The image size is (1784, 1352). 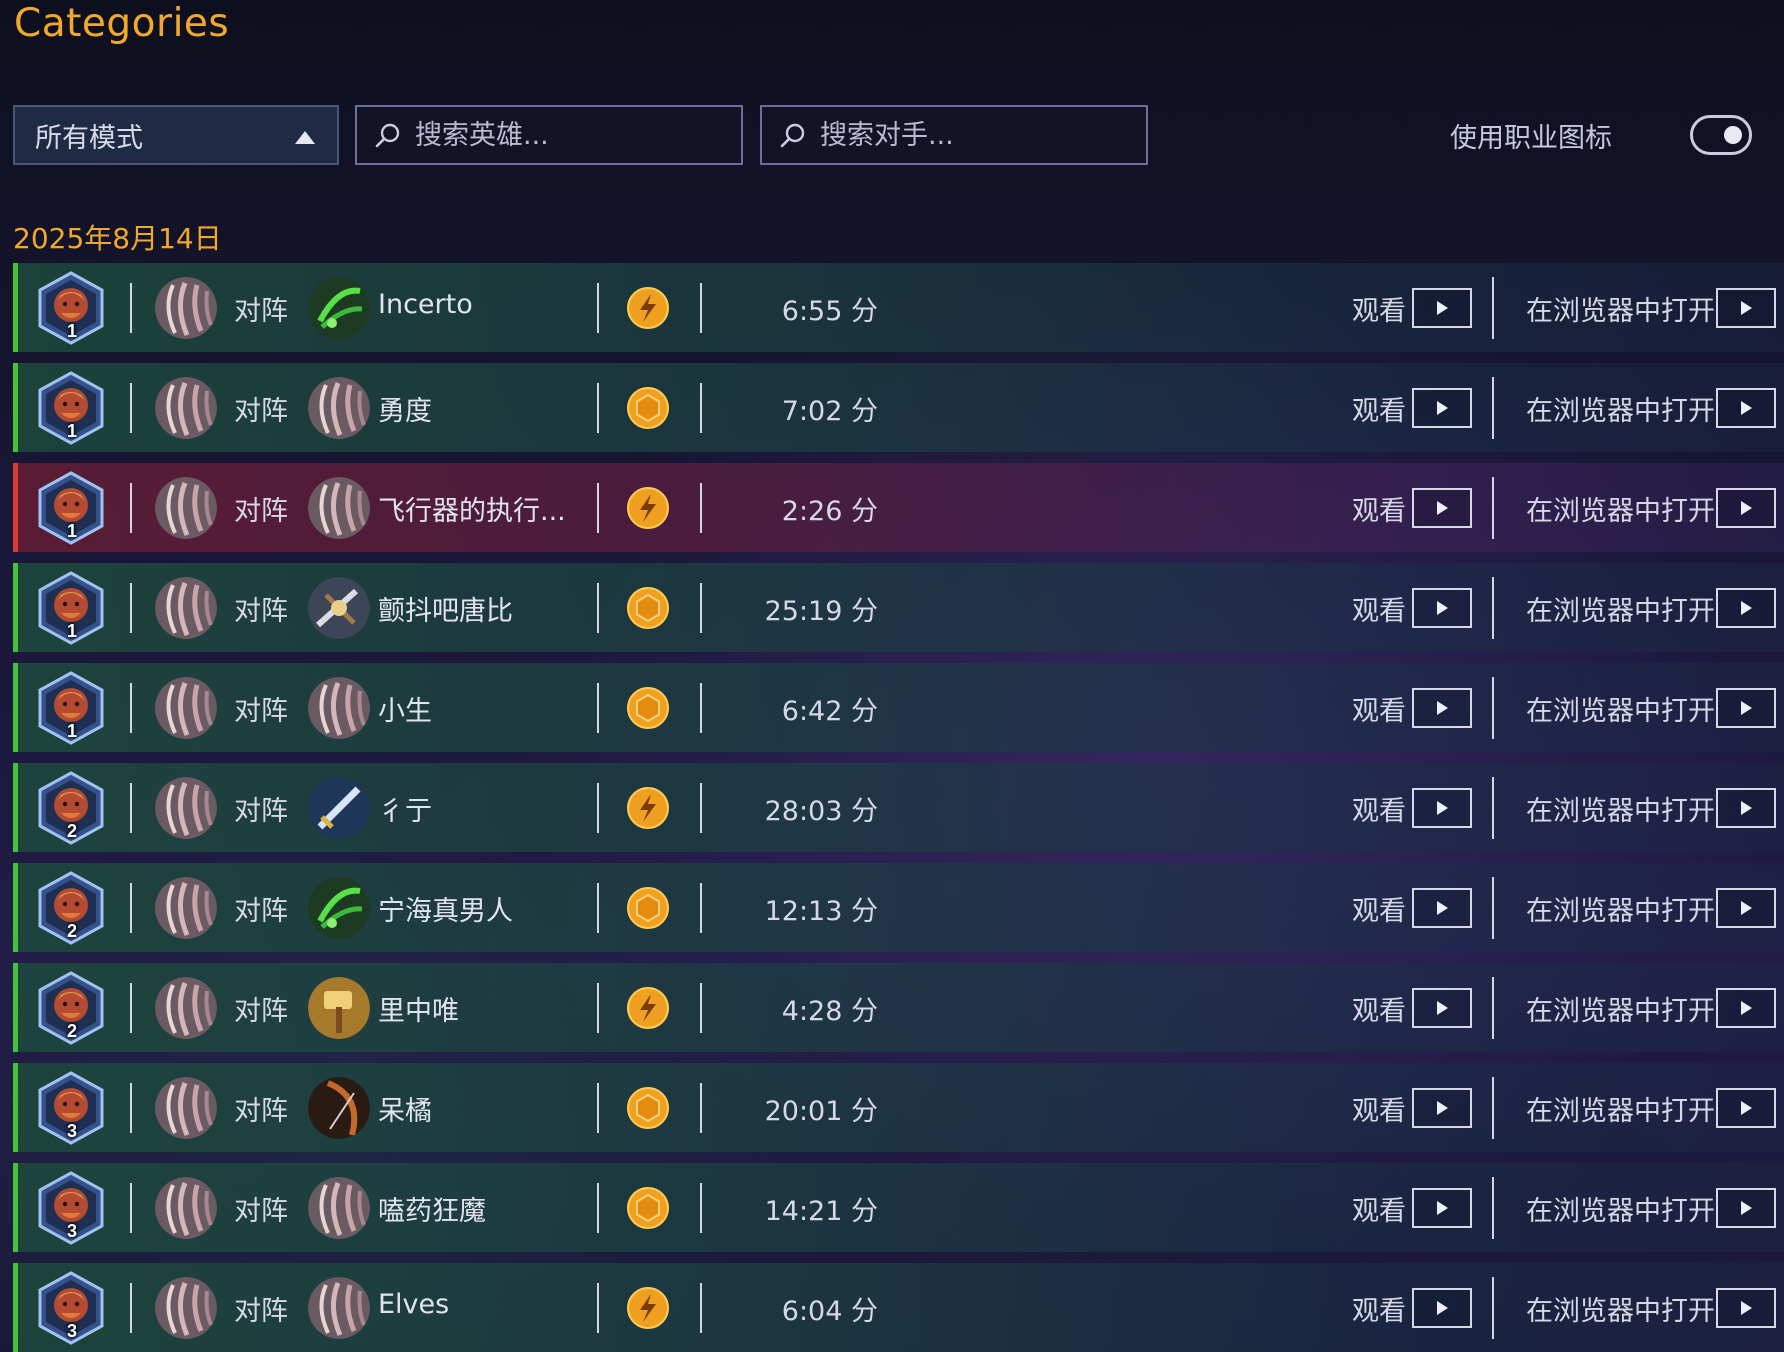 What do you see at coordinates (898, 307) in the screenshot?
I see `match-row: 1 对阵 Incerto 6:55 分 观看 在浏览器中打开` at bounding box center [898, 307].